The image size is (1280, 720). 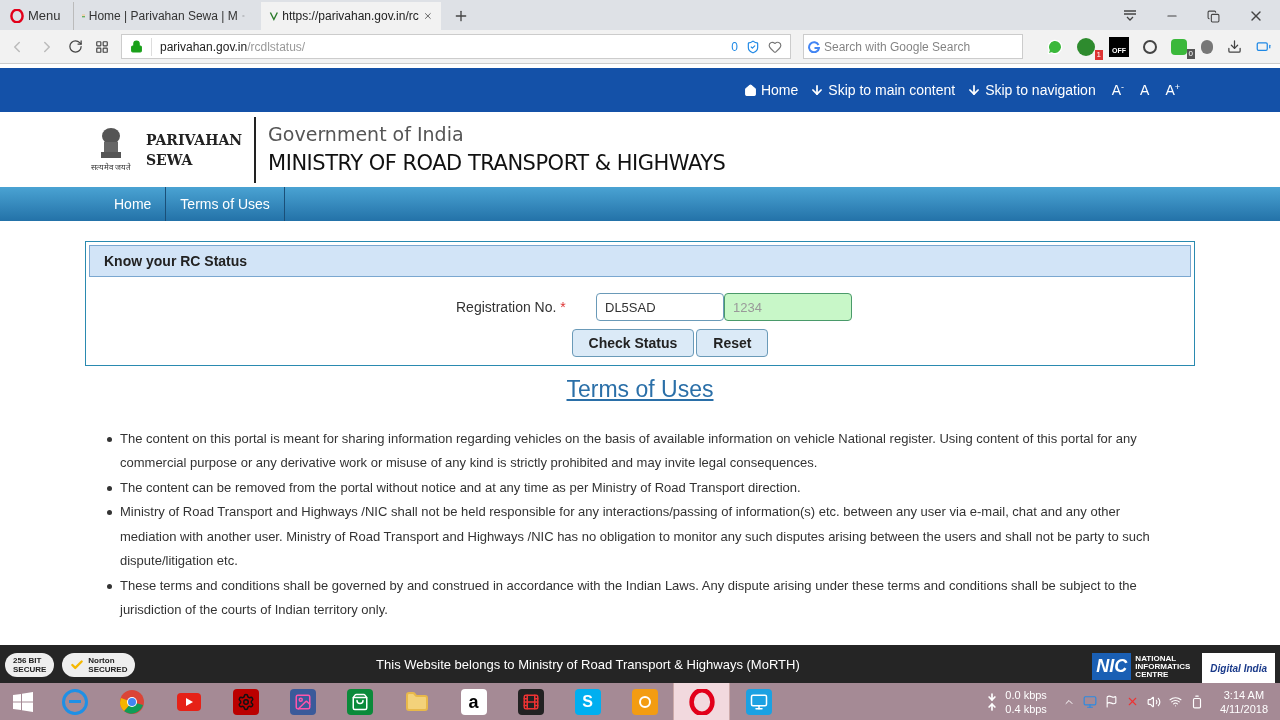 I want to click on field-label: Registration No. *, so click(x=511, y=307).